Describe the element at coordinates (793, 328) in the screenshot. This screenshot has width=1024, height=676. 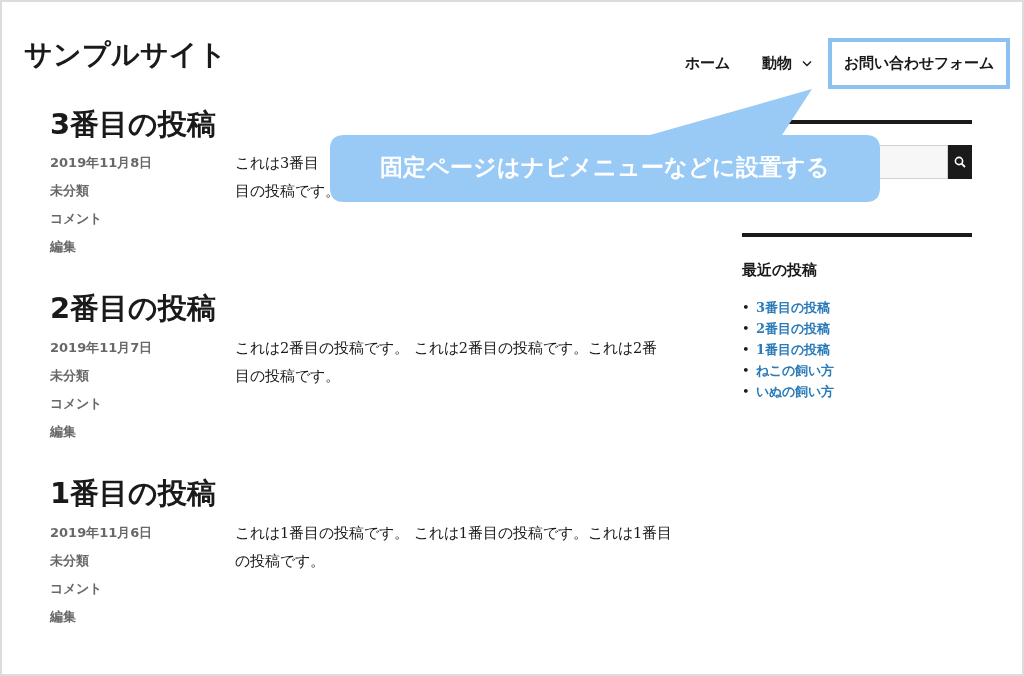
I see `recent-post-link: 2番目の投稿` at that location.